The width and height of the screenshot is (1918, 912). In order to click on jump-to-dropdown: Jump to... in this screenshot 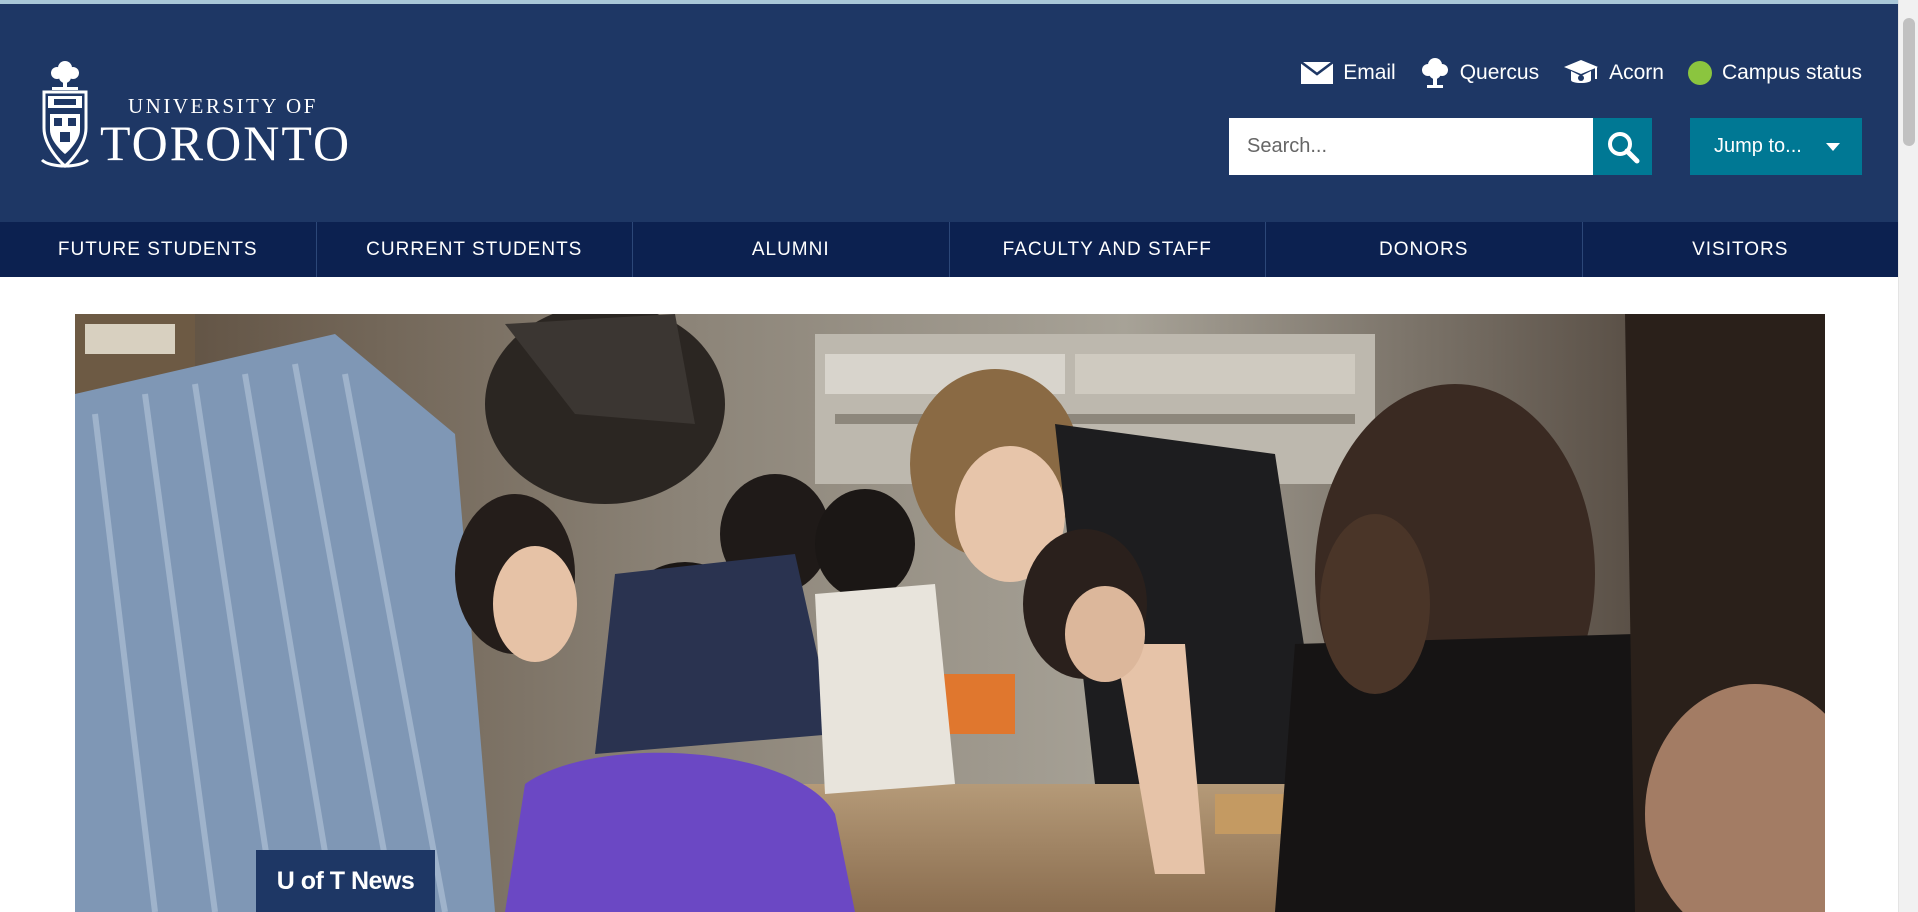, I will do `click(1776, 146)`.